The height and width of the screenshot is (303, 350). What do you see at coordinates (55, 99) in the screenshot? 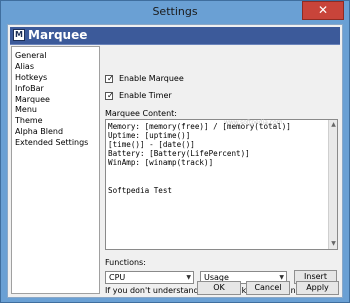
I see `nav-item-marquee: Marquee` at bounding box center [55, 99].